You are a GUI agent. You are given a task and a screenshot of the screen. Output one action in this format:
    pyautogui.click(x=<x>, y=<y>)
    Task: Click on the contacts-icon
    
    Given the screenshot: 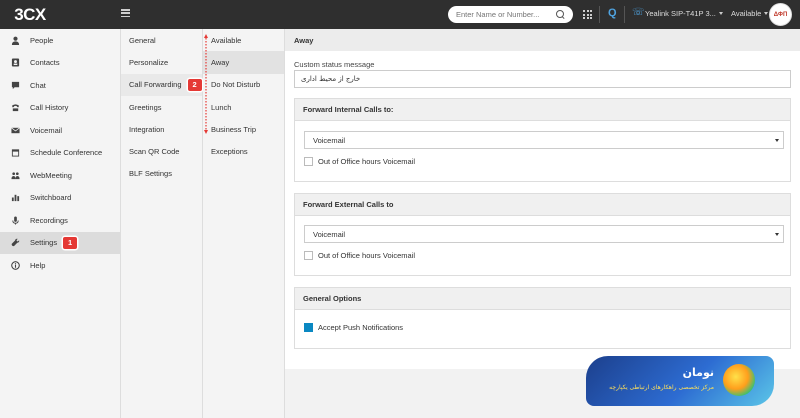 What is the action you would take?
    pyautogui.click(x=15, y=63)
    